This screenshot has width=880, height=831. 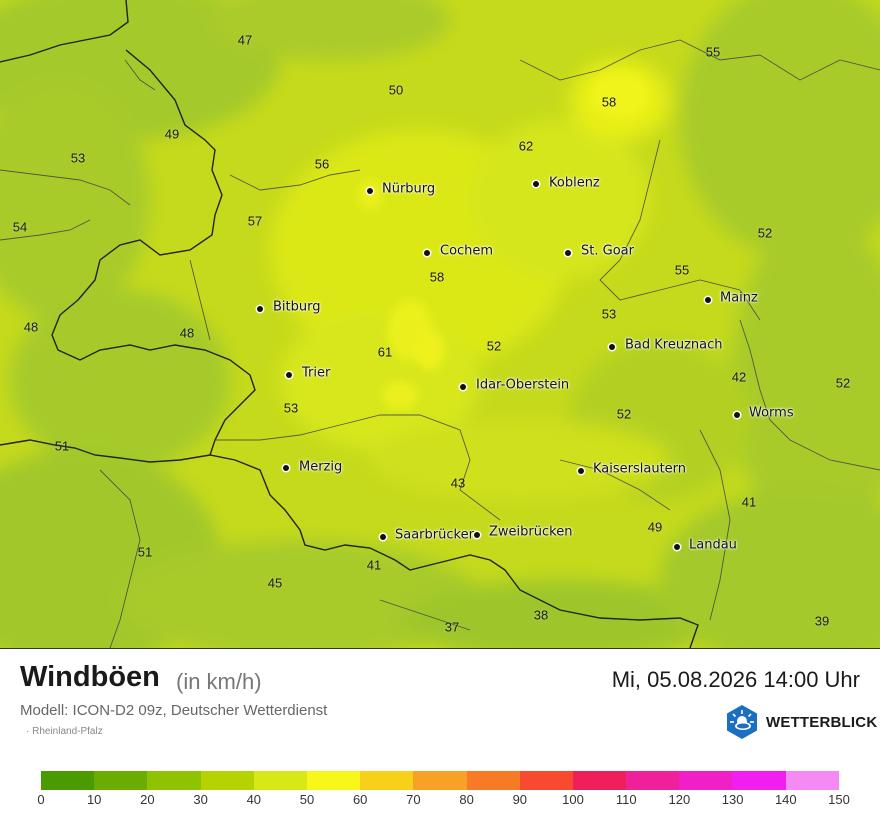 I want to click on region-value: 39, so click(x=822, y=621).